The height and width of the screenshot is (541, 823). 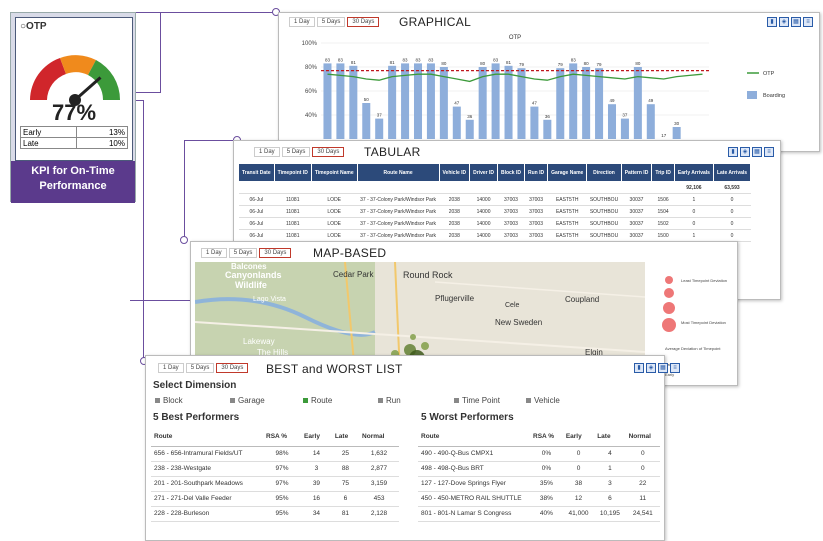 I want to click on col-header: Driver ID, so click(x=483, y=172).